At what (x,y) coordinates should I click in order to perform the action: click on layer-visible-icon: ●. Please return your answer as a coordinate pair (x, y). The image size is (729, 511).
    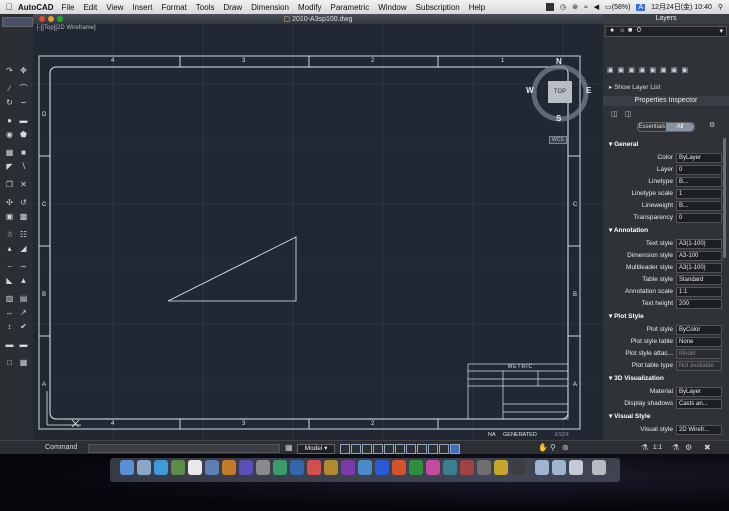
    Looking at the image, I should click on (612, 30).